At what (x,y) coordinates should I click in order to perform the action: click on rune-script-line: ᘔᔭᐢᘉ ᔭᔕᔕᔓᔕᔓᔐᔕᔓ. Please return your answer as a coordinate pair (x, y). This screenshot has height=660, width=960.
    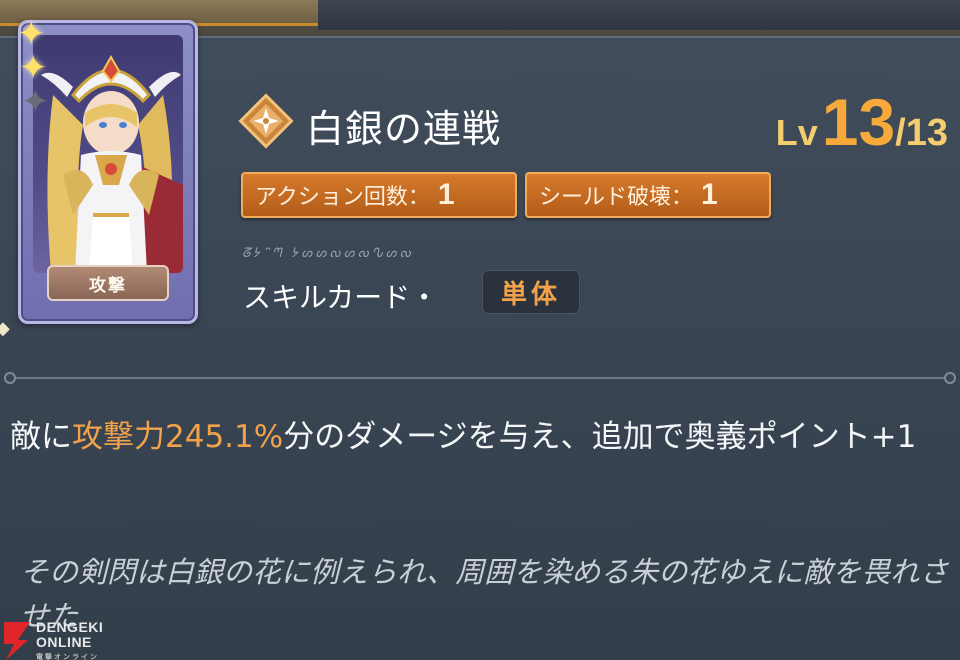
    Looking at the image, I should click on (328, 253).